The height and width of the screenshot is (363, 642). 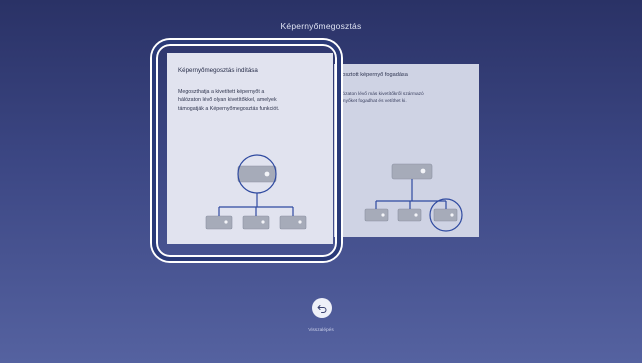 What do you see at coordinates (372, 75) in the screenshot?
I see `card-title: egosztott képernyő fogadása` at bounding box center [372, 75].